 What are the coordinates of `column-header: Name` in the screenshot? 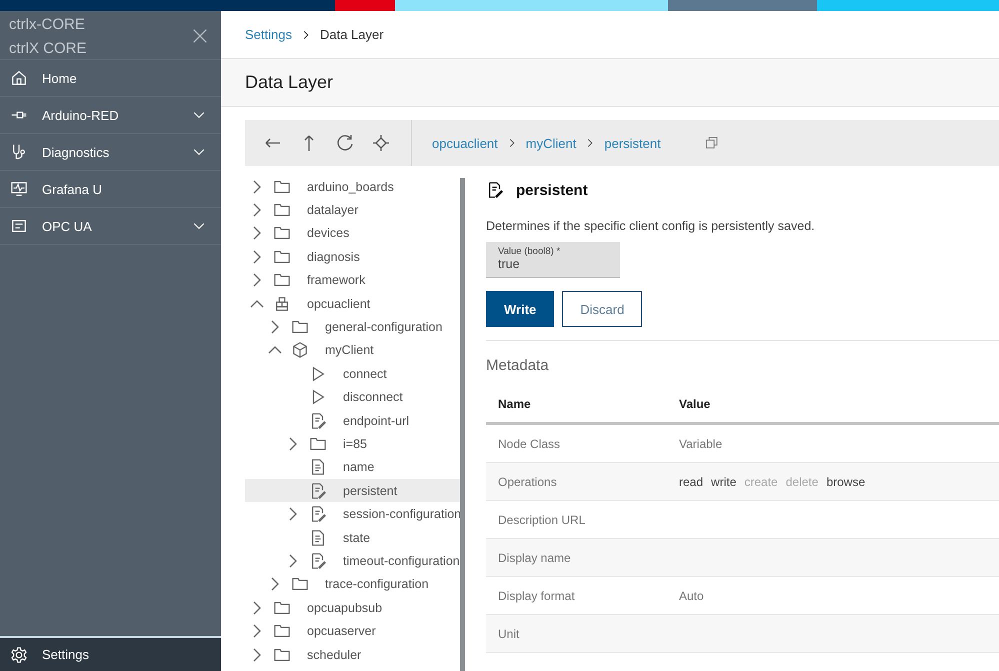 It's located at (576, 405).